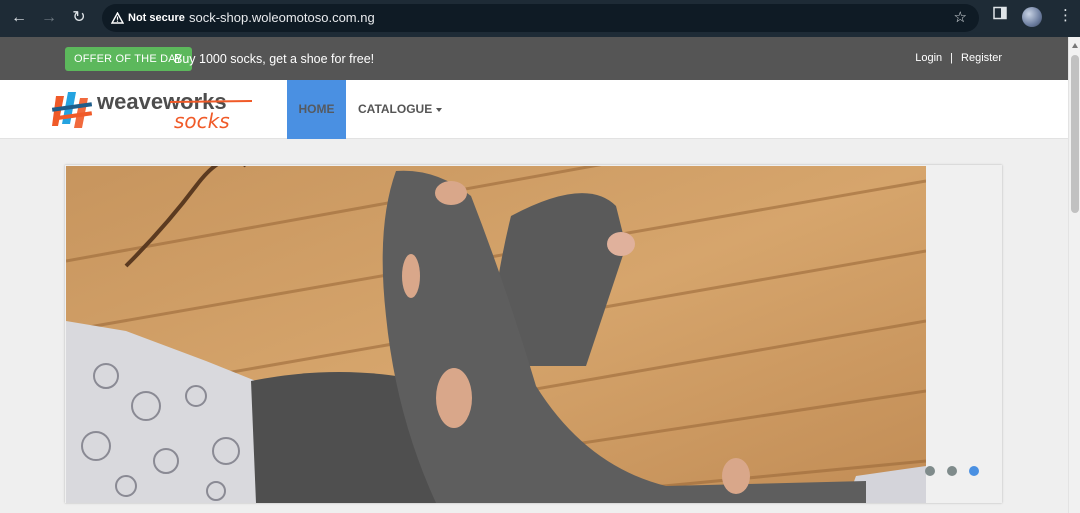 The image size is (1080, 513). Describe the element at coordinates (282, 18) in the screenshot. I see `url-text: sock-shop.woleomotoso.com.ng` at that location.